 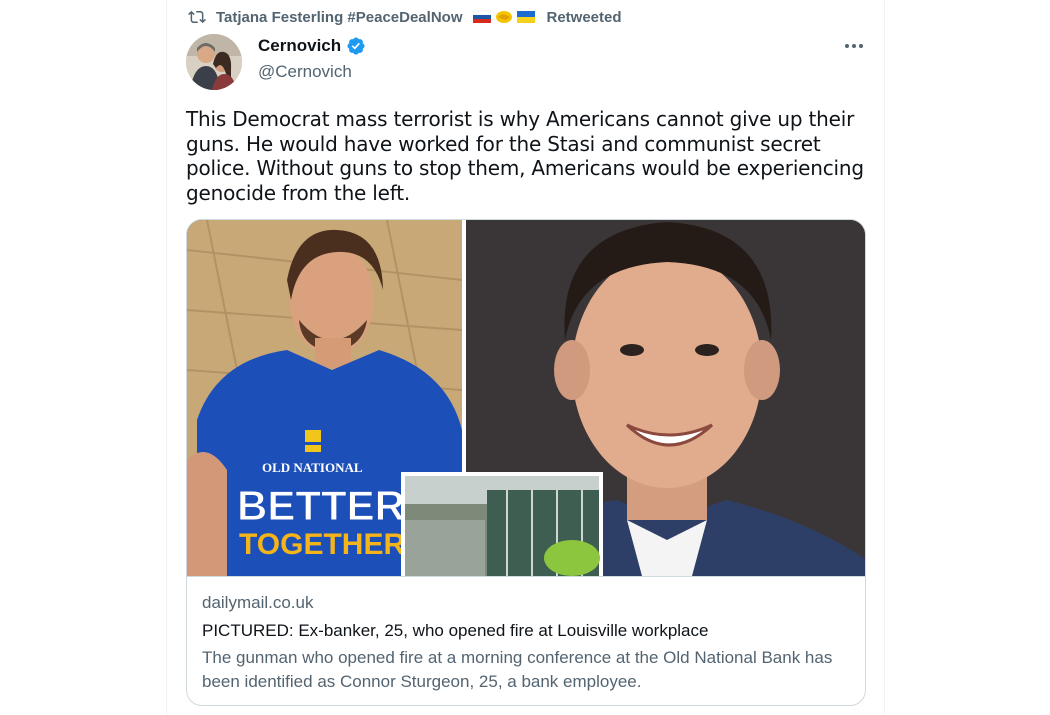 I want to click on author-handle: @Cernovich, so click(x=305, y=72).